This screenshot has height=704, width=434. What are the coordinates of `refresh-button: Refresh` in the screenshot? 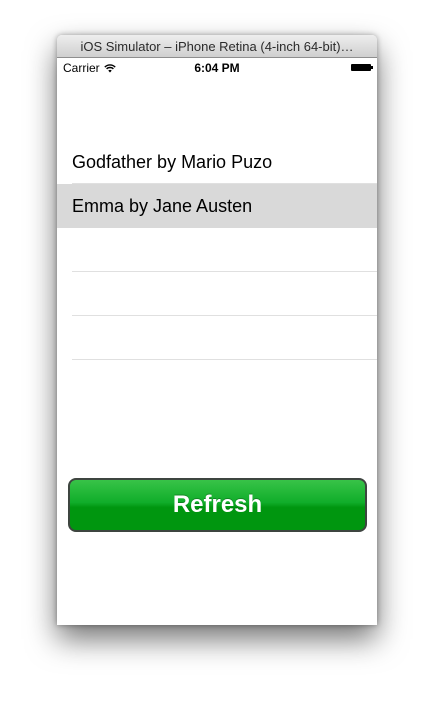 It's located at (217, 505).